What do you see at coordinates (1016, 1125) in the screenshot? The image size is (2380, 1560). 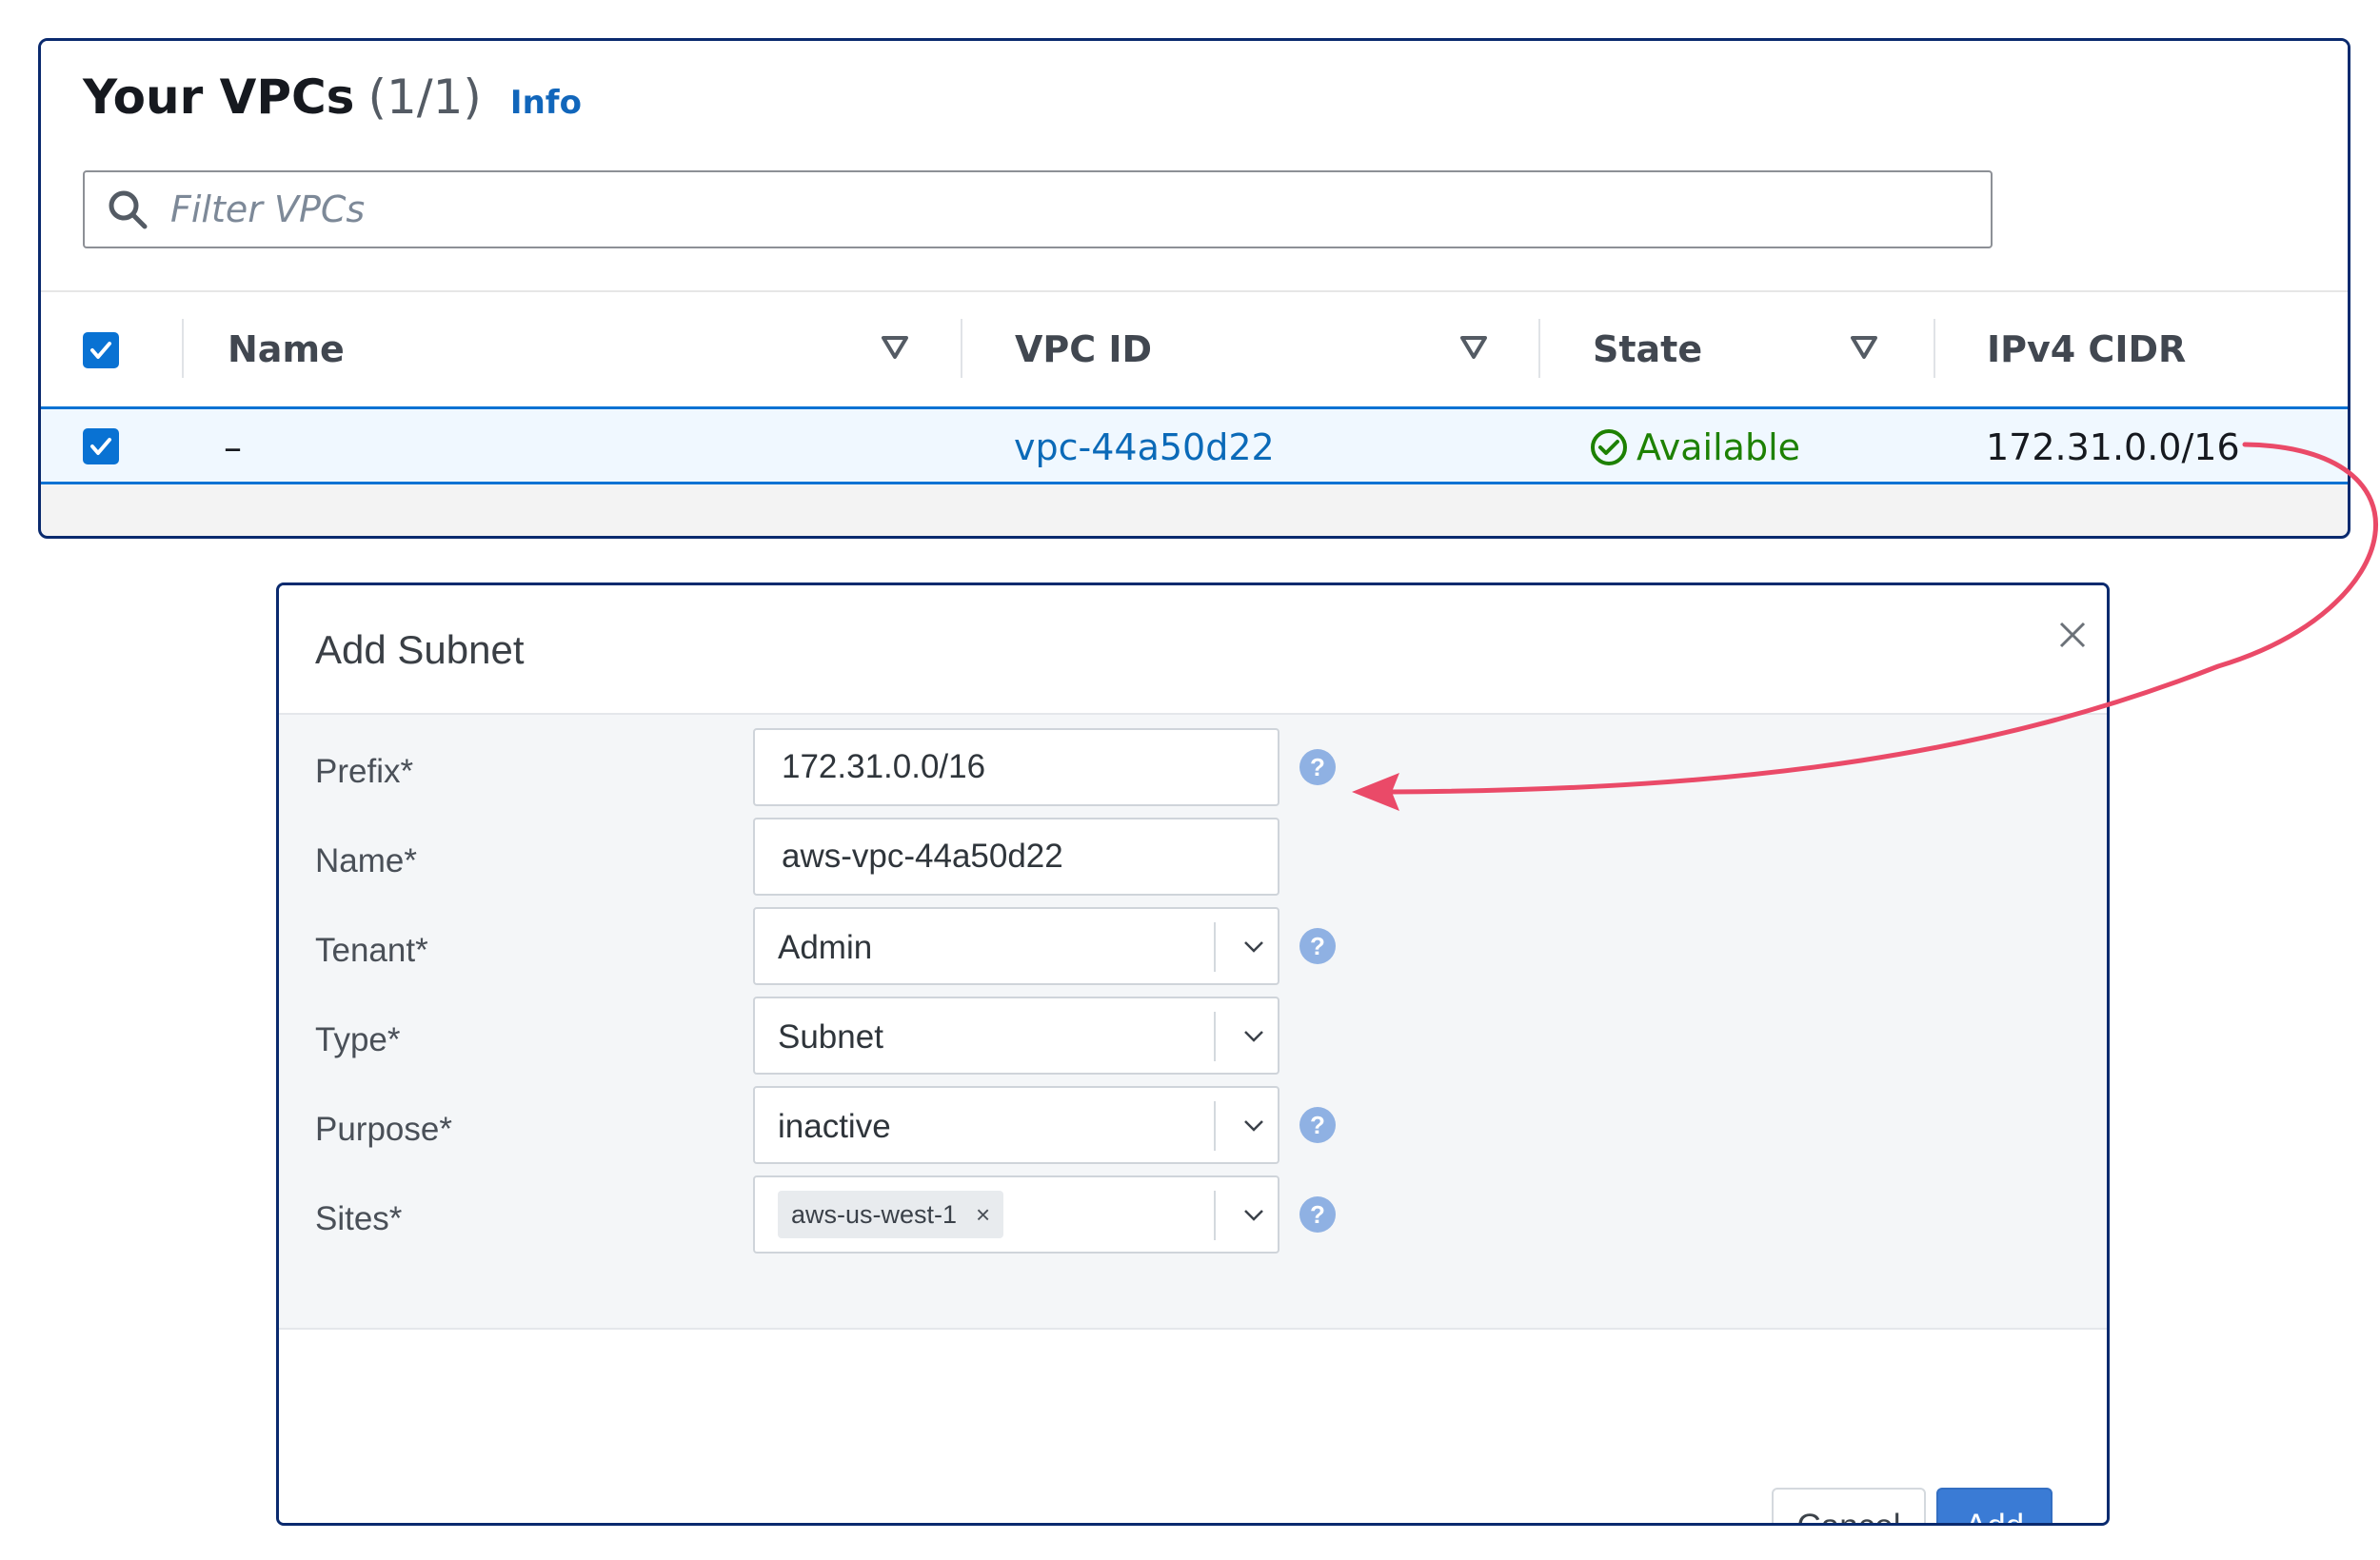 I see `purpose-select: inactive` at bounding box center [1016, 1125].